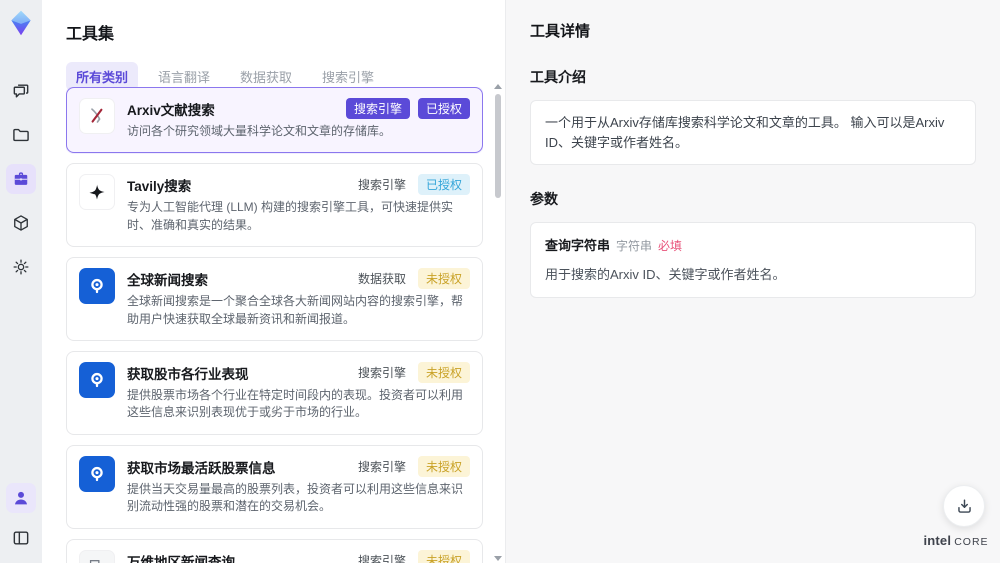 This screenshot has width=1000, height=563. I want to click on sidebar, so click(21, 281).